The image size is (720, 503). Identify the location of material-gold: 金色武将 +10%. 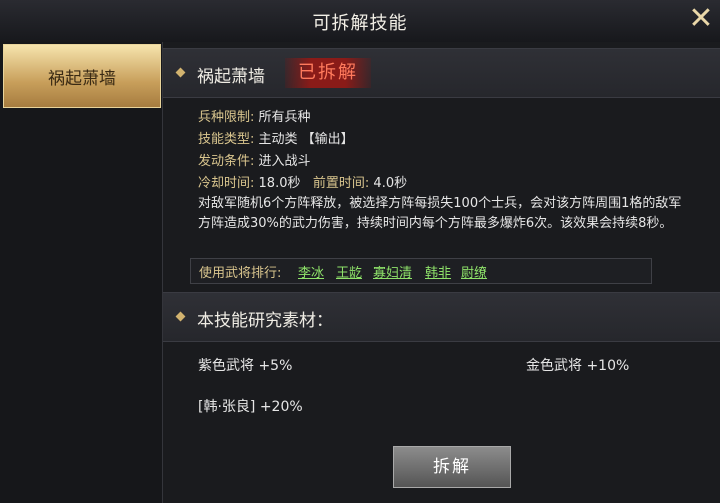
(578, 366).